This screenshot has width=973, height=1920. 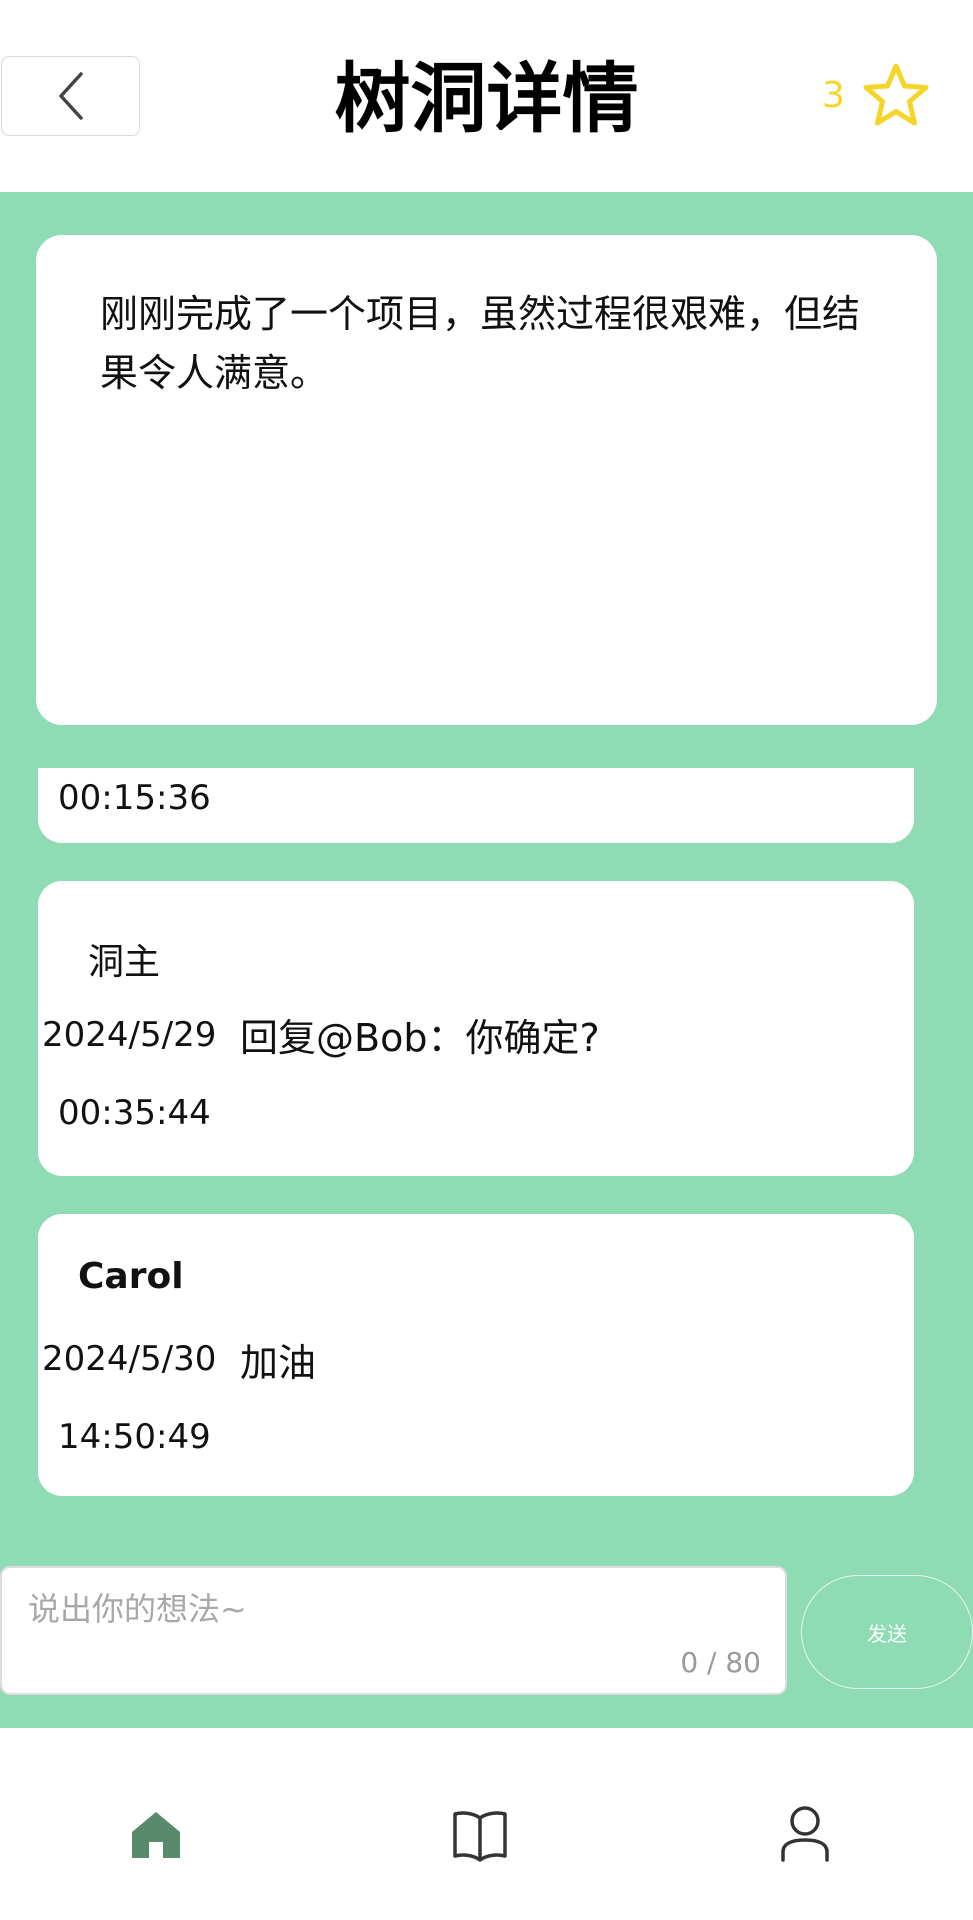 I want to click on home-icon, so click(x=156, y=1835).